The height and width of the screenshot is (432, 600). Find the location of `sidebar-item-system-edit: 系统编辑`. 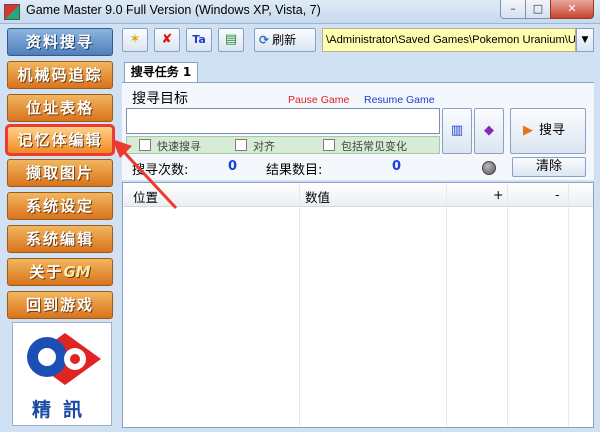

sidebar-item-system-edit: 系统编辑 is located at coordinates (60, 239).